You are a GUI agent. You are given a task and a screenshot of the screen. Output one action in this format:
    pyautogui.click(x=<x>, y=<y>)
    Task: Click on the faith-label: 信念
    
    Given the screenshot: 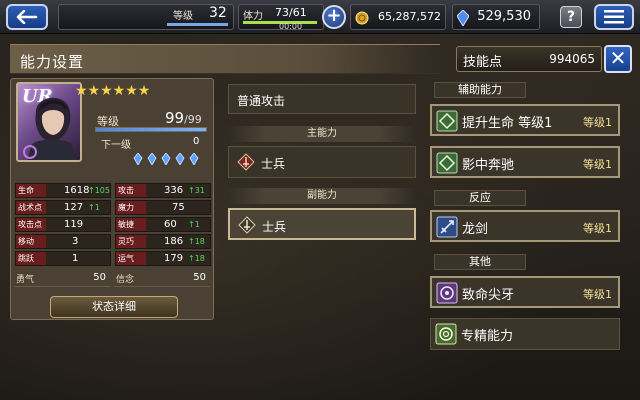 What is the action you would take?
    pyautogui.click(x=125, y=280)
    